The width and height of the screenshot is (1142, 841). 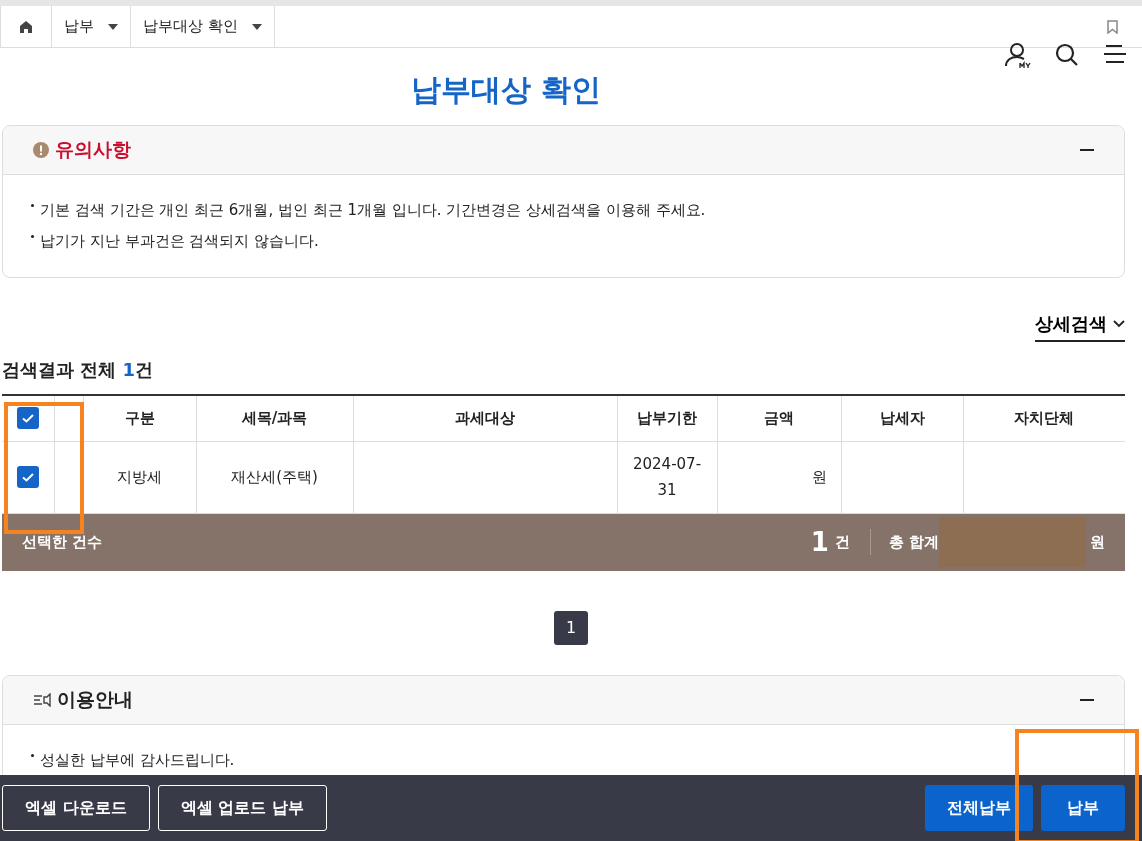 I want to click on notice-text: 기본 검색 기간은 개인 최근 6개월, 법인 최근 1개월 입니다. 기간변경은 상세검색을 이용해 주세요., so click(x=373, y=210).